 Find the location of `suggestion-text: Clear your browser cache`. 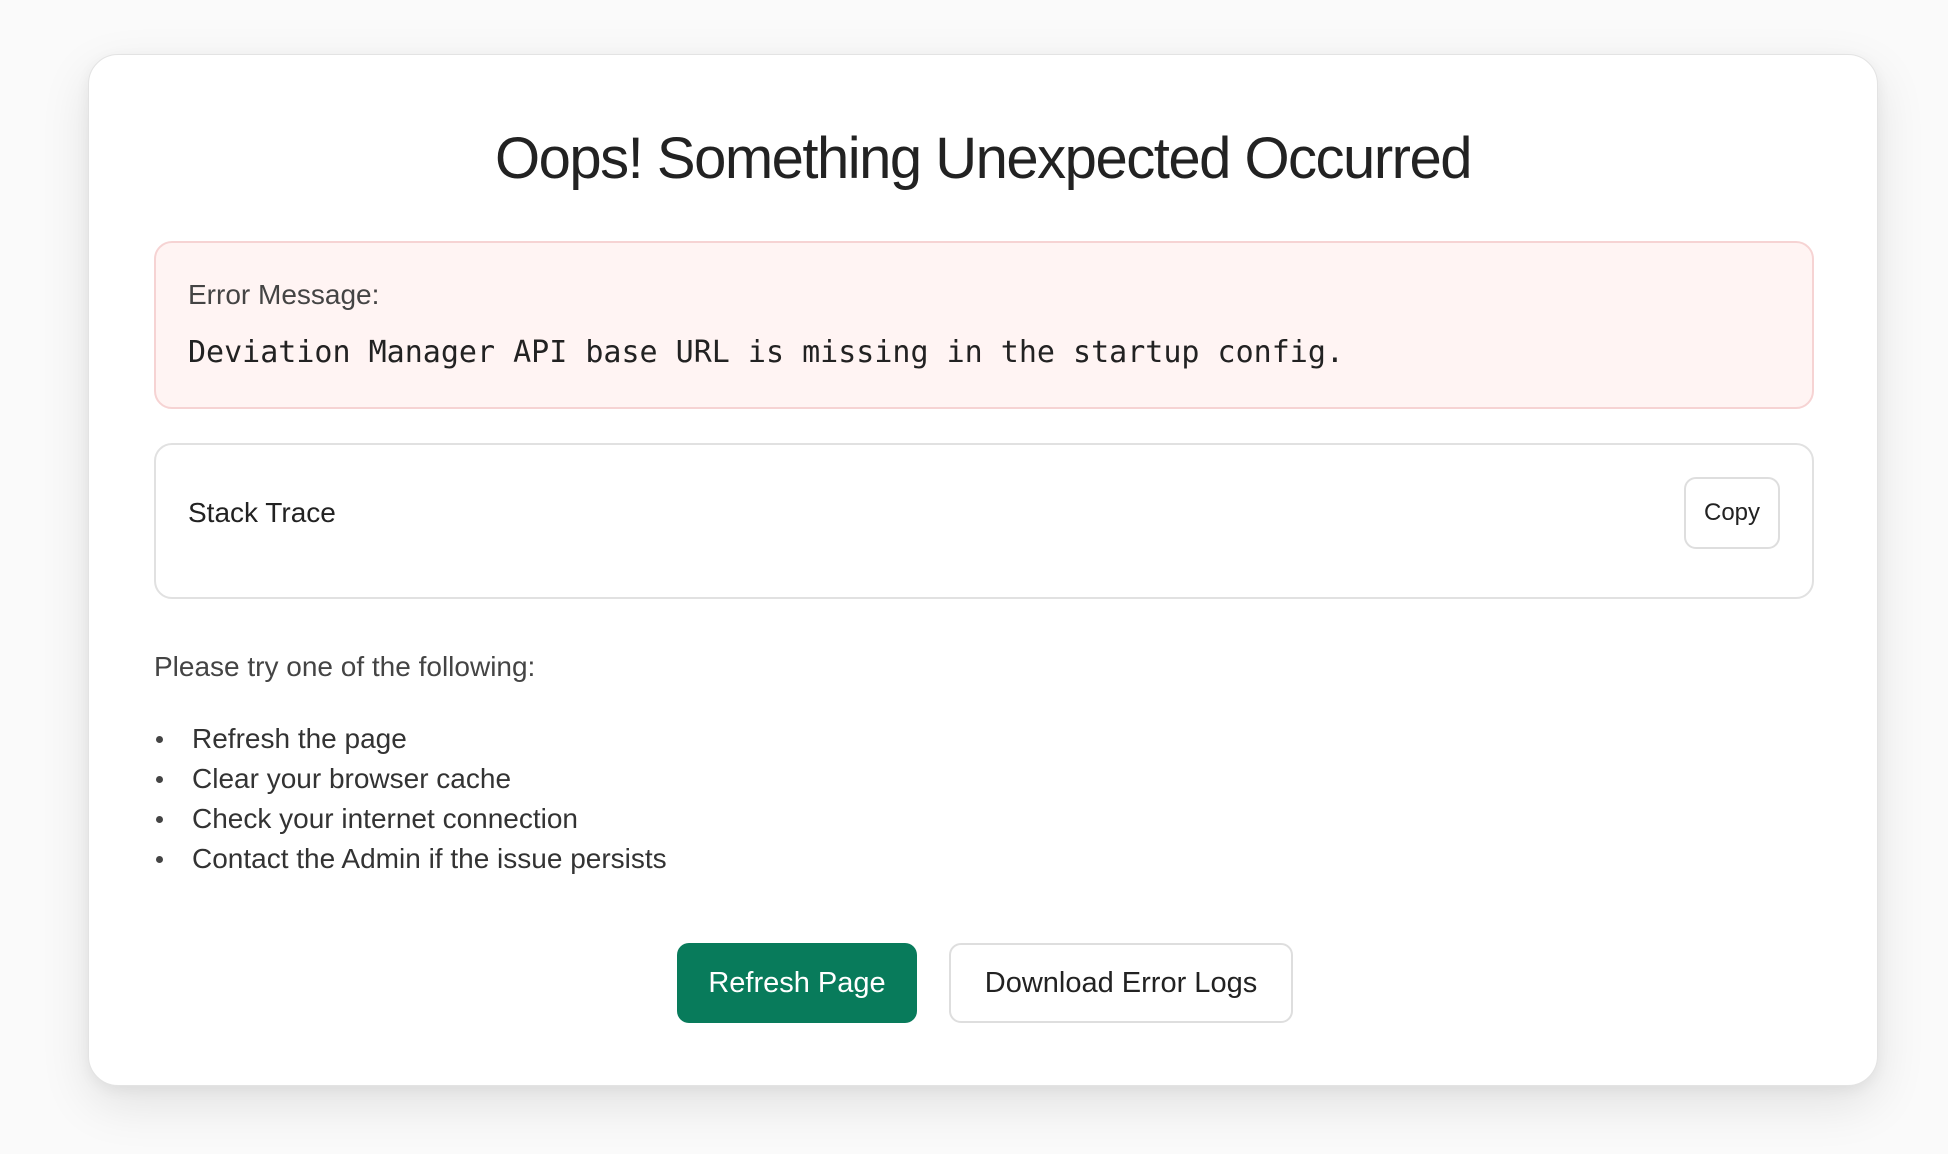

suggestion-text: Clear your browser cache is located at coordinates (352, 778).